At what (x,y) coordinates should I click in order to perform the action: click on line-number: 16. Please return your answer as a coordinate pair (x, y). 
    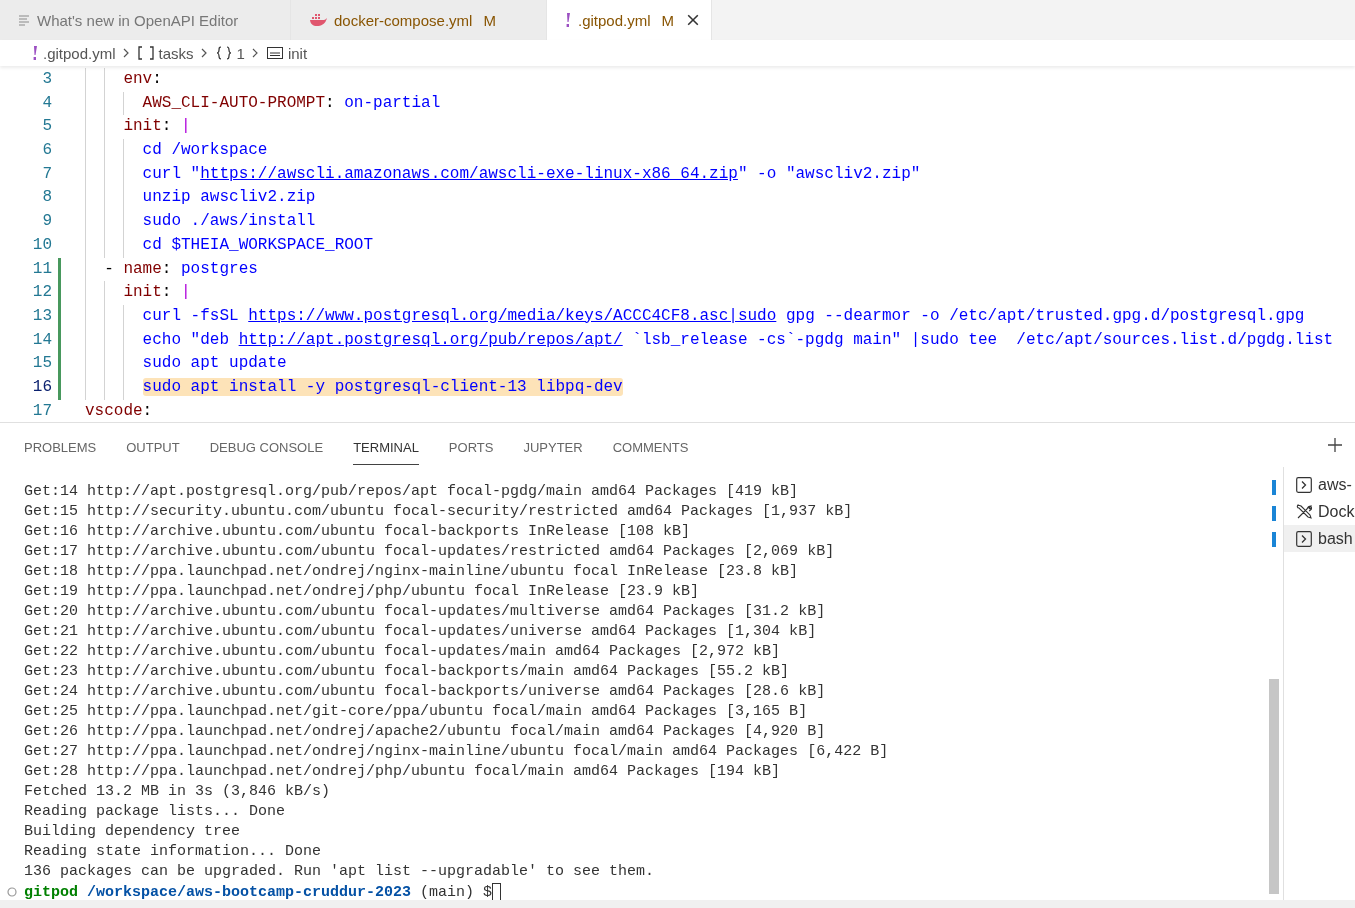
    Looking at the image, I should click on (41, 387).